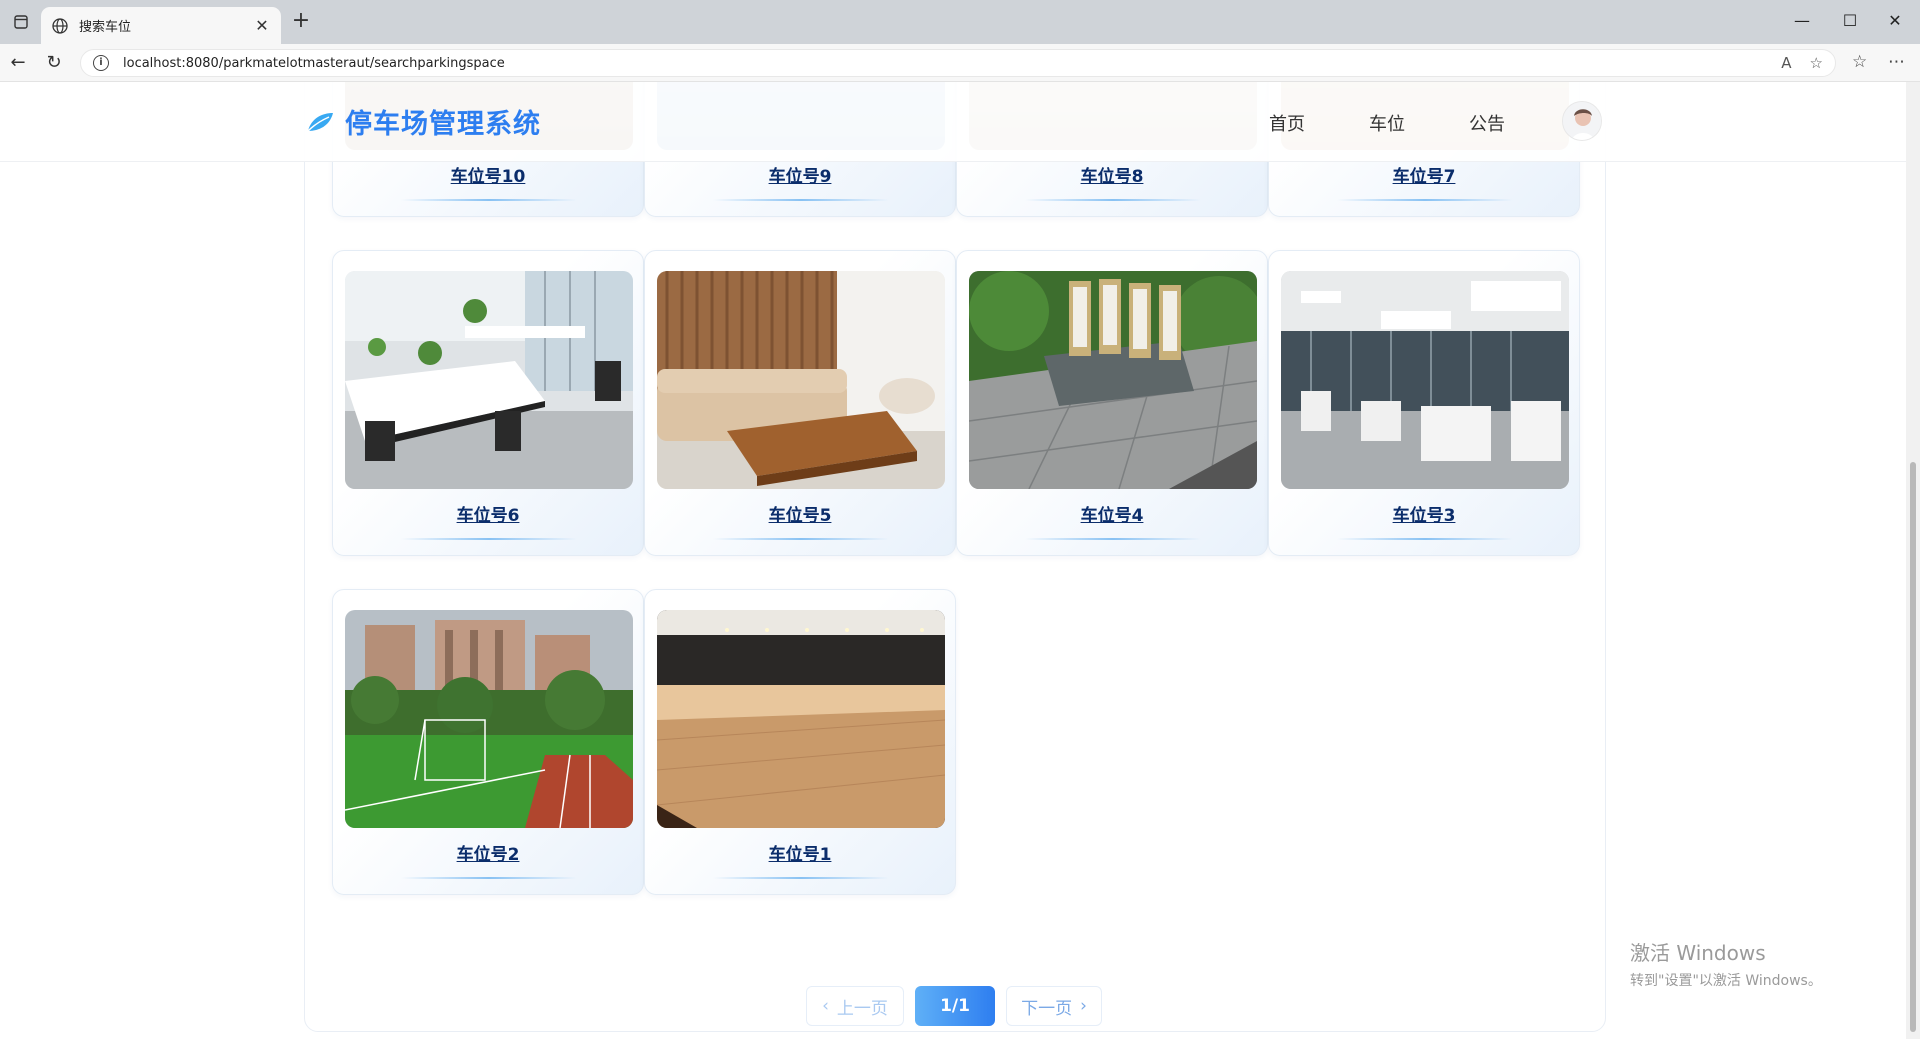 The image size is (1920, 1039). I want to click on avatar, so click(1582, 121).